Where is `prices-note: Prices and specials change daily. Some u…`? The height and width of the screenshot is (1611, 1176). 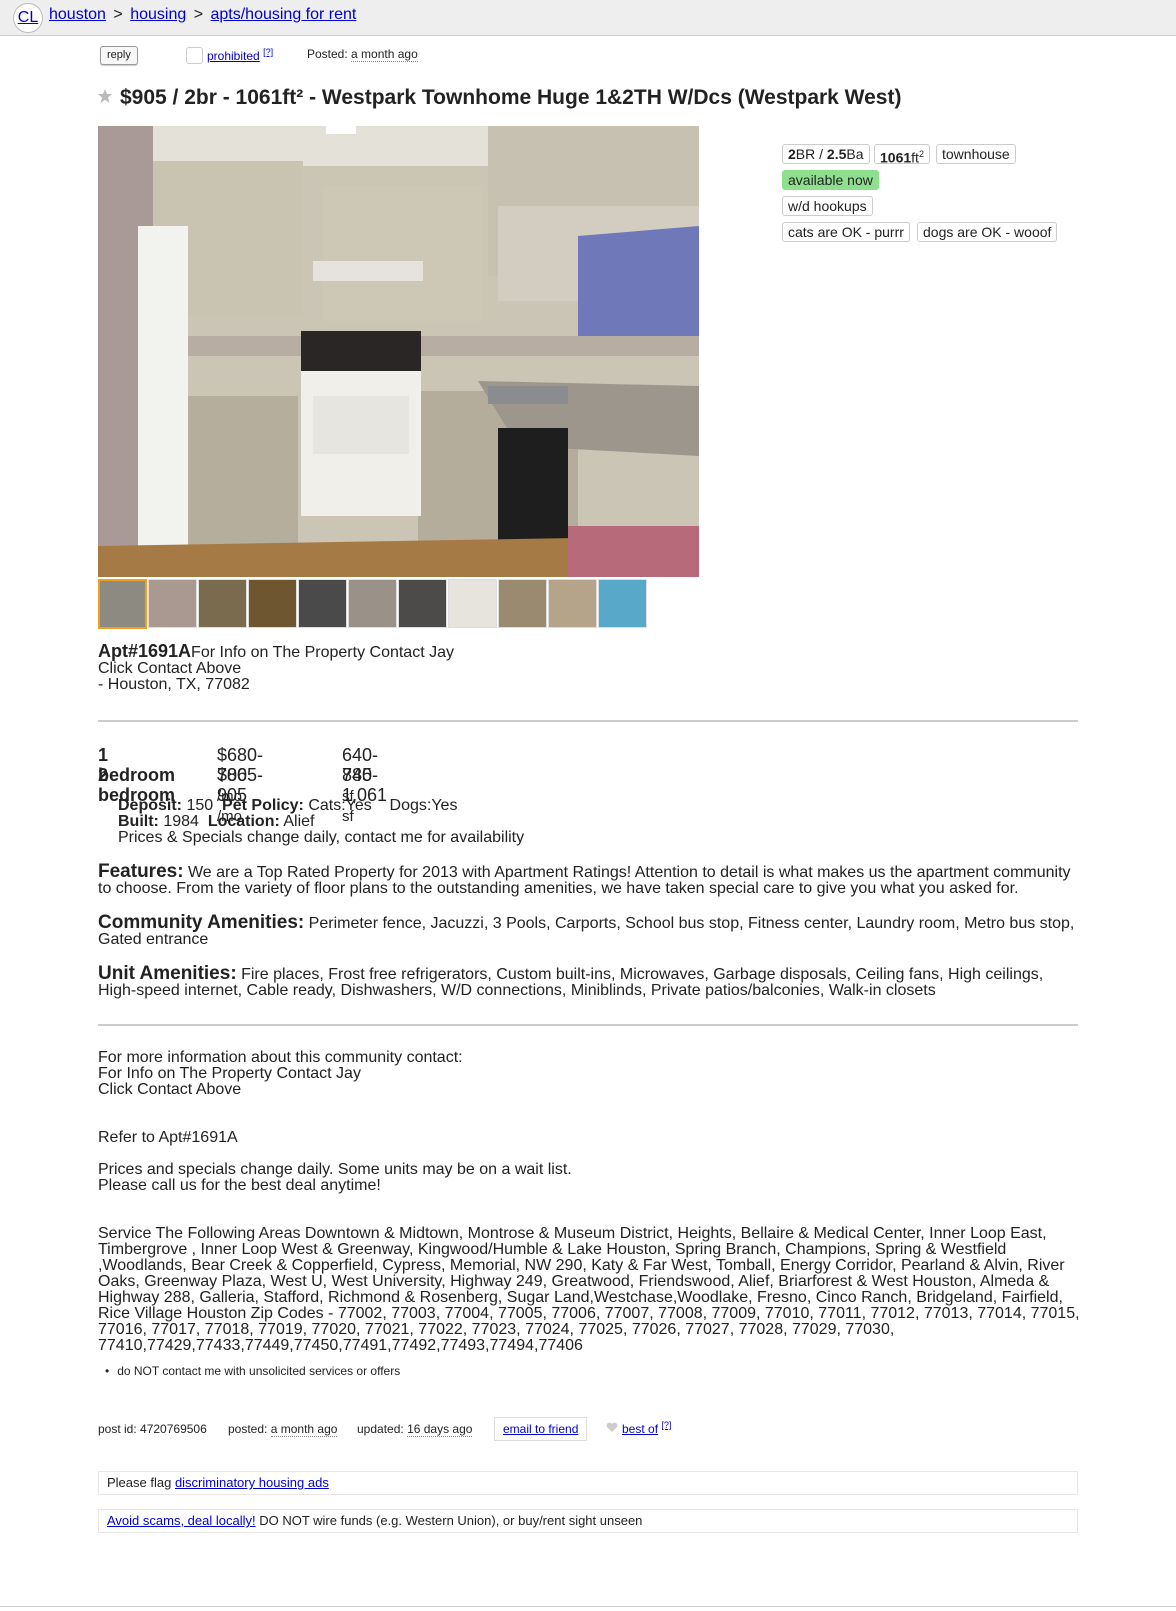
prices-note: Prices and specials change daily. Some u… is located at coordinates (590, 1178).